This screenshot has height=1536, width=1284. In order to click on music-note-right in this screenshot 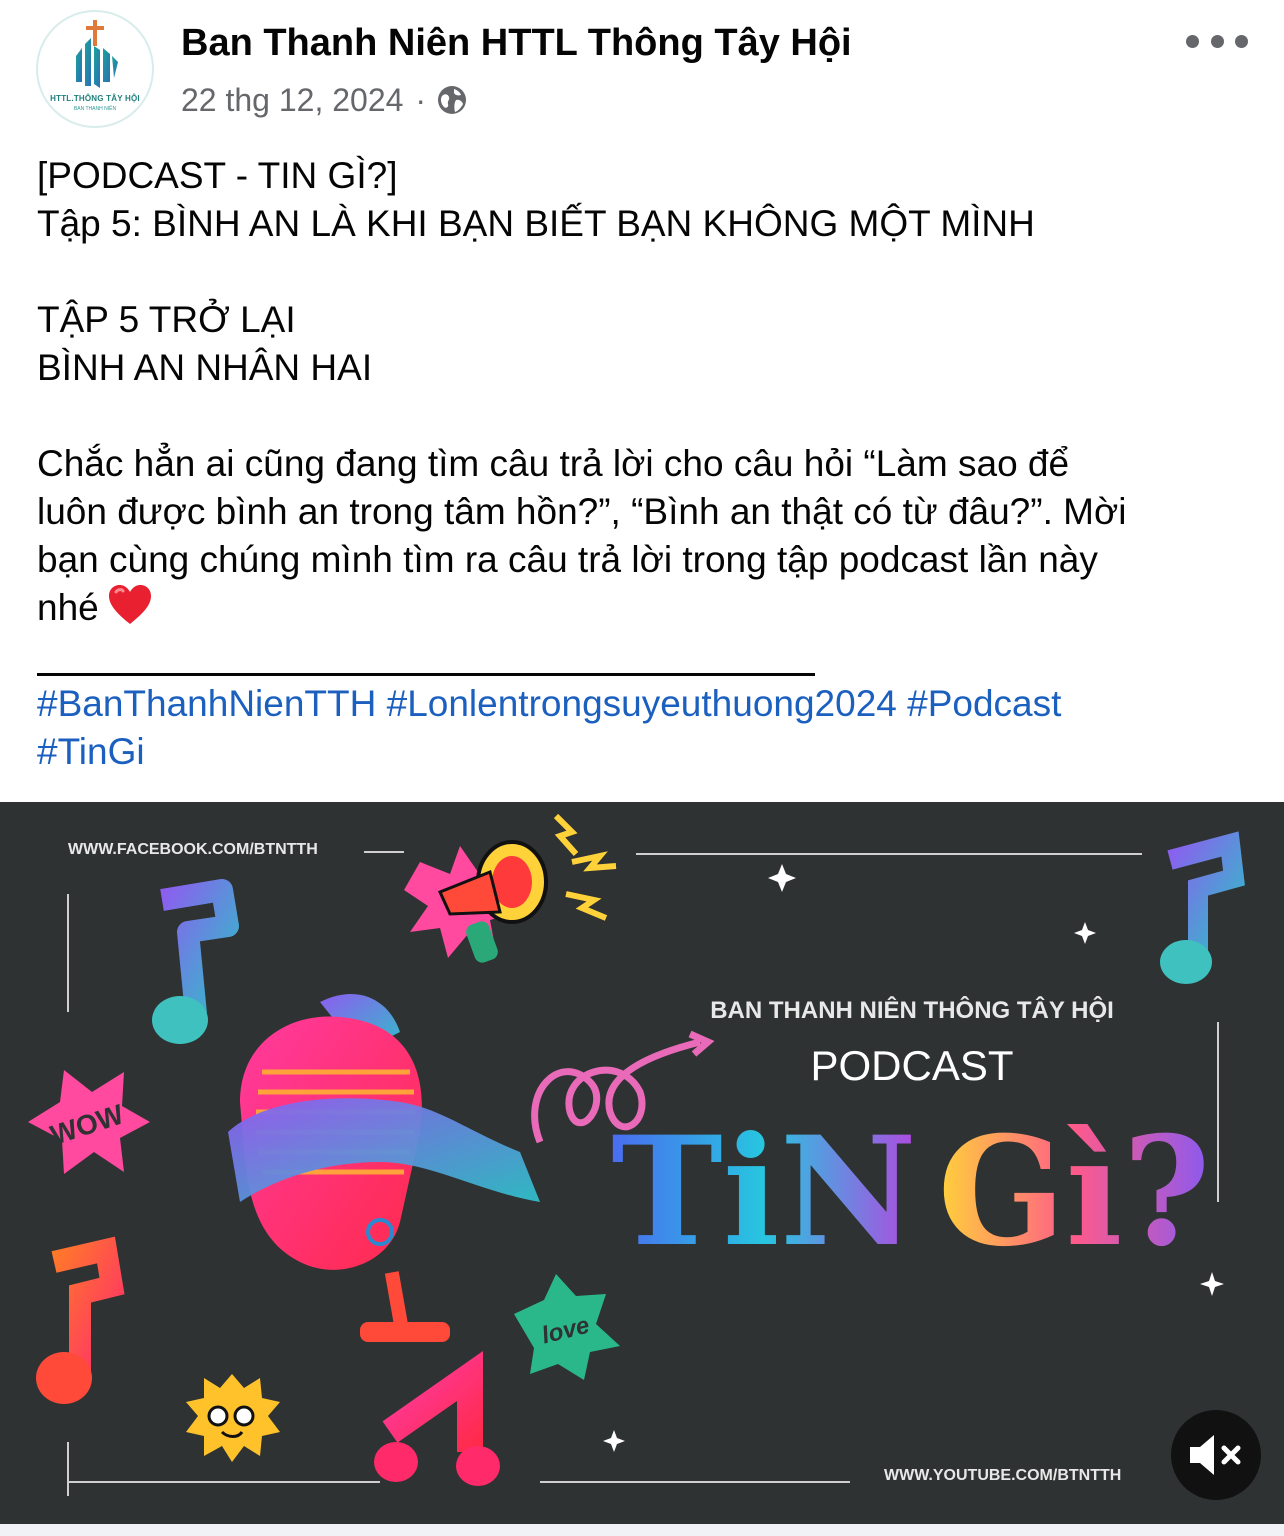, I will do `click(1202, 907)`.